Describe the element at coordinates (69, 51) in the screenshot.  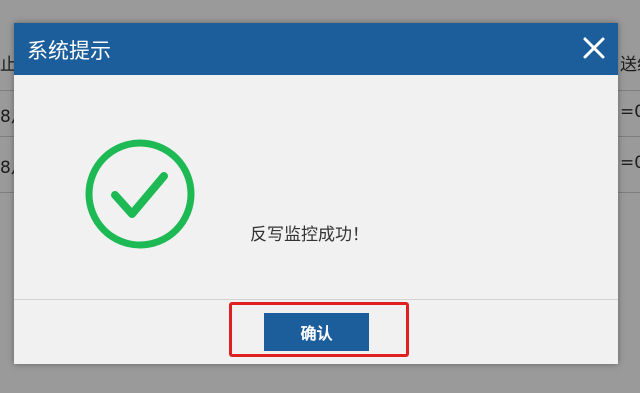
I see `dialog-title: 系统提示` at that location.